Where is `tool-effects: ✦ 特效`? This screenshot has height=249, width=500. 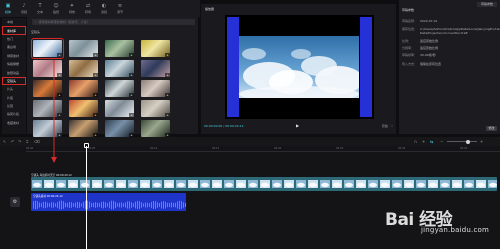
tool-effects: ✦ 特效 is located at coordinates (72, 8).